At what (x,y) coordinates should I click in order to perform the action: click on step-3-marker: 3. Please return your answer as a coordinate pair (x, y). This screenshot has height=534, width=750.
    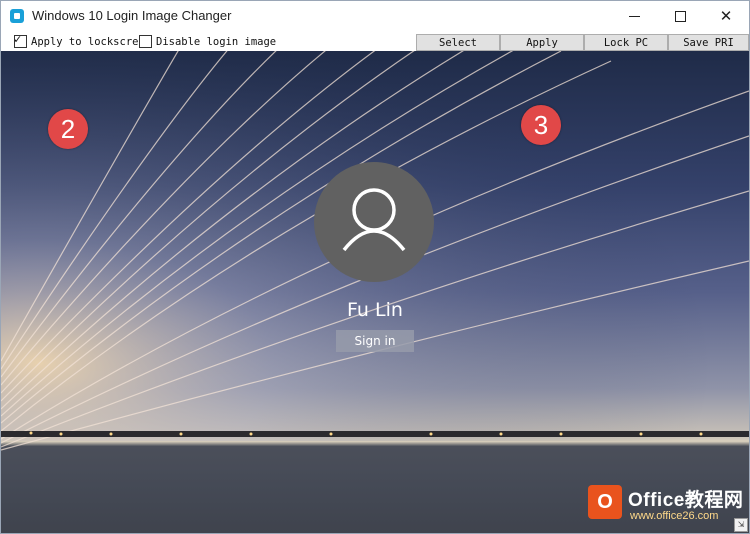
    Looking at the image, I should click on (541, 125).